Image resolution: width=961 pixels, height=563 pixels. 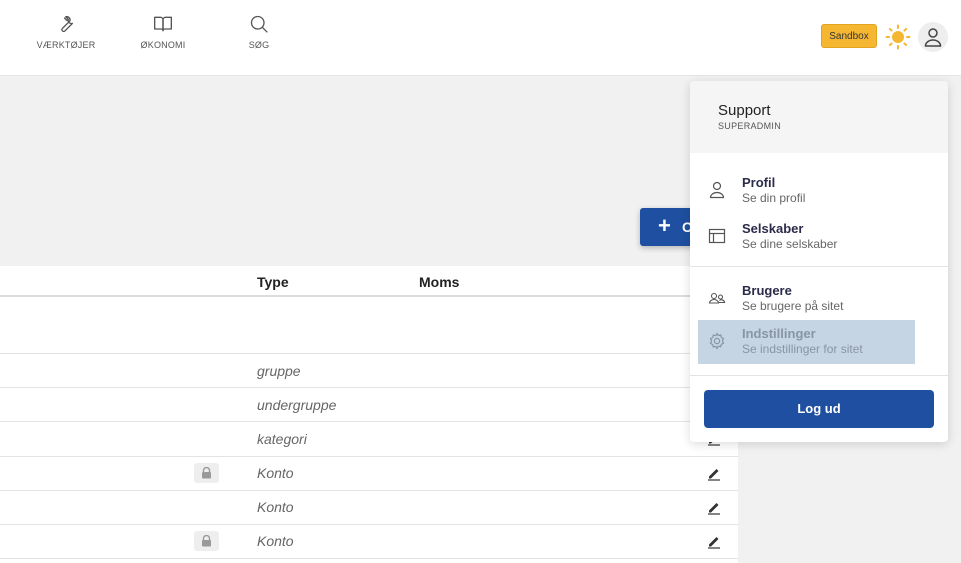 I want to click on nav-item-tools: VÆRKTØJER, so click(x=66, y=32).